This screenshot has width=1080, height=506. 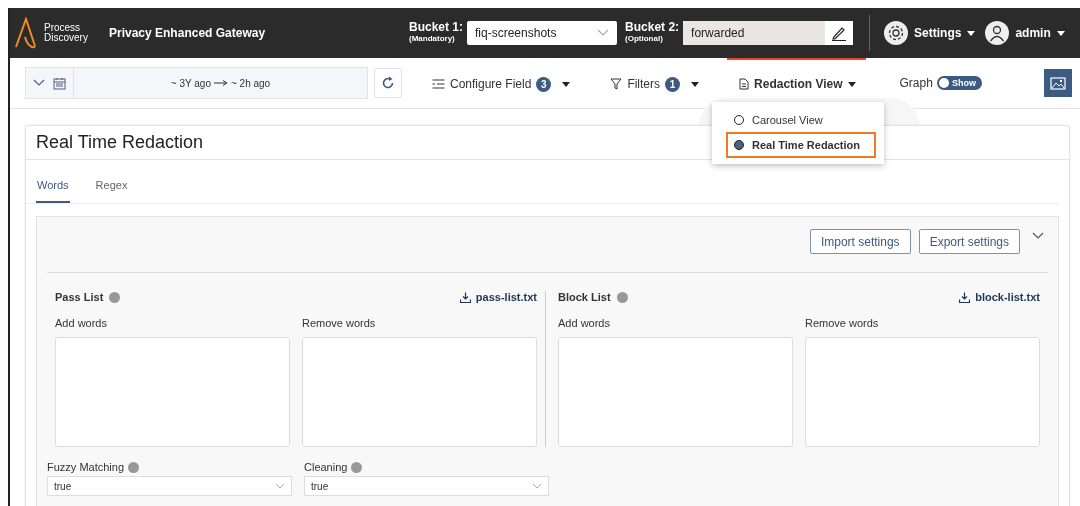 What do you see at coordinates (188, 33) in the screenshot?
I see `app-title: Privacy Enhanced Gateway` at bounding box center [188, 33].